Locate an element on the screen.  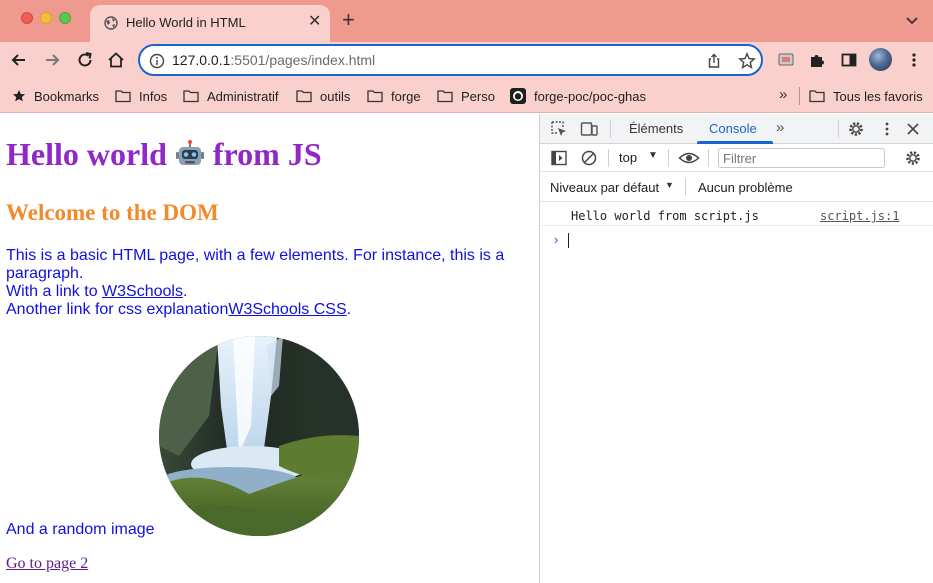
bookmark-item-github: forge-poc/poc-ghas is located at coordinates (578, 96).